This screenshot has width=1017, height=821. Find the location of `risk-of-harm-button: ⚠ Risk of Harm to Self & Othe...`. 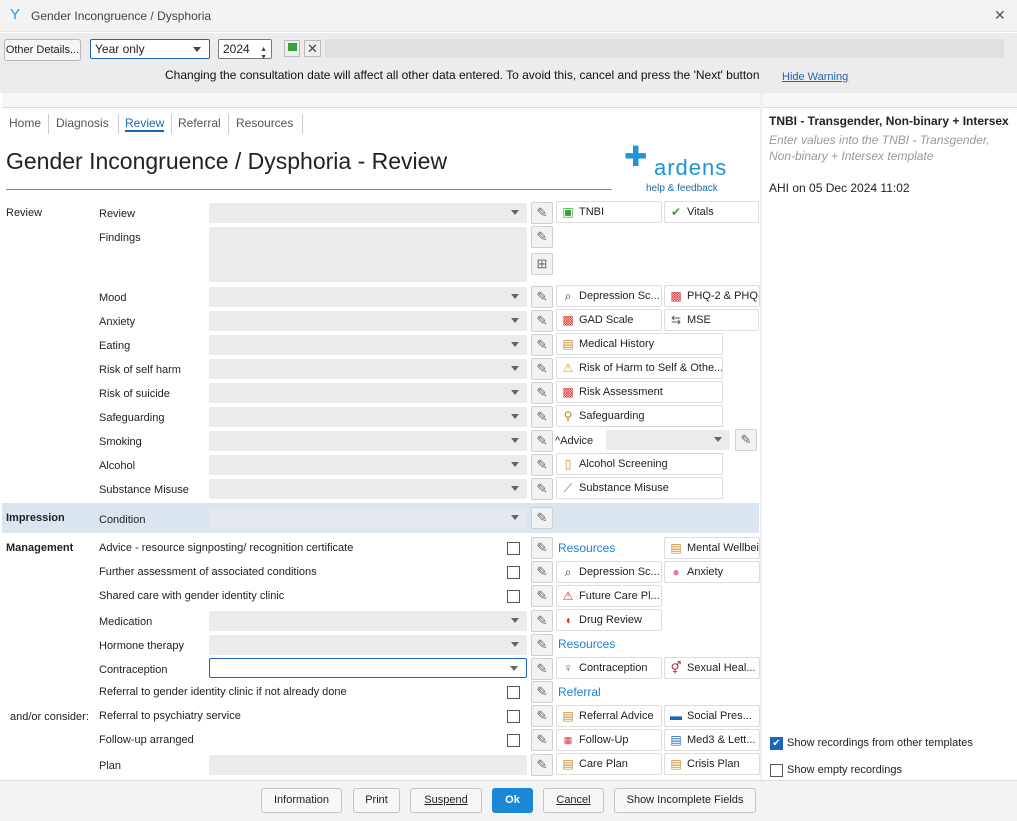

risk-of-harm-button: ⚠ Risk of Harm to Self & Othe... is located at coordinates (639, 368).